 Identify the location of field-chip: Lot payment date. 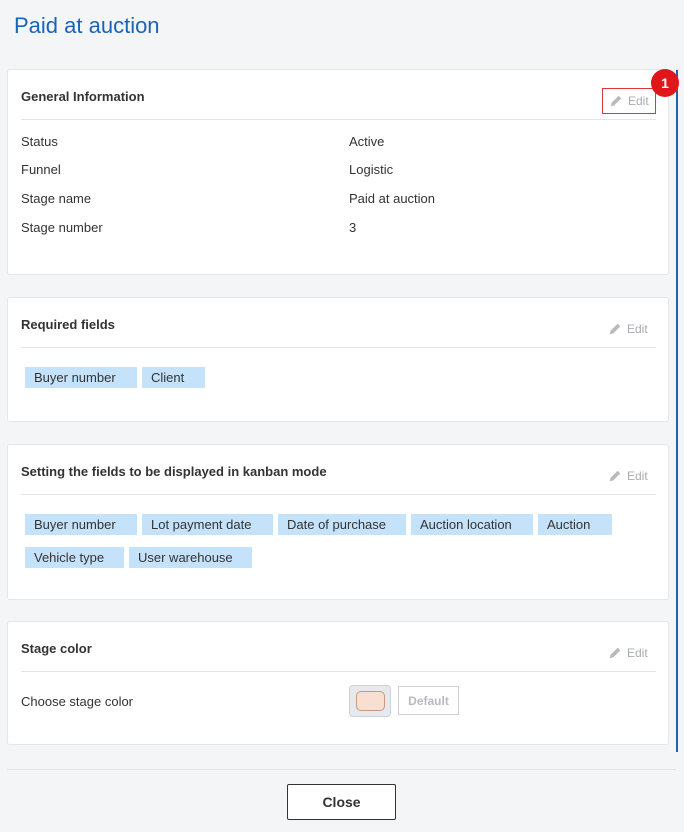
(207, 524).